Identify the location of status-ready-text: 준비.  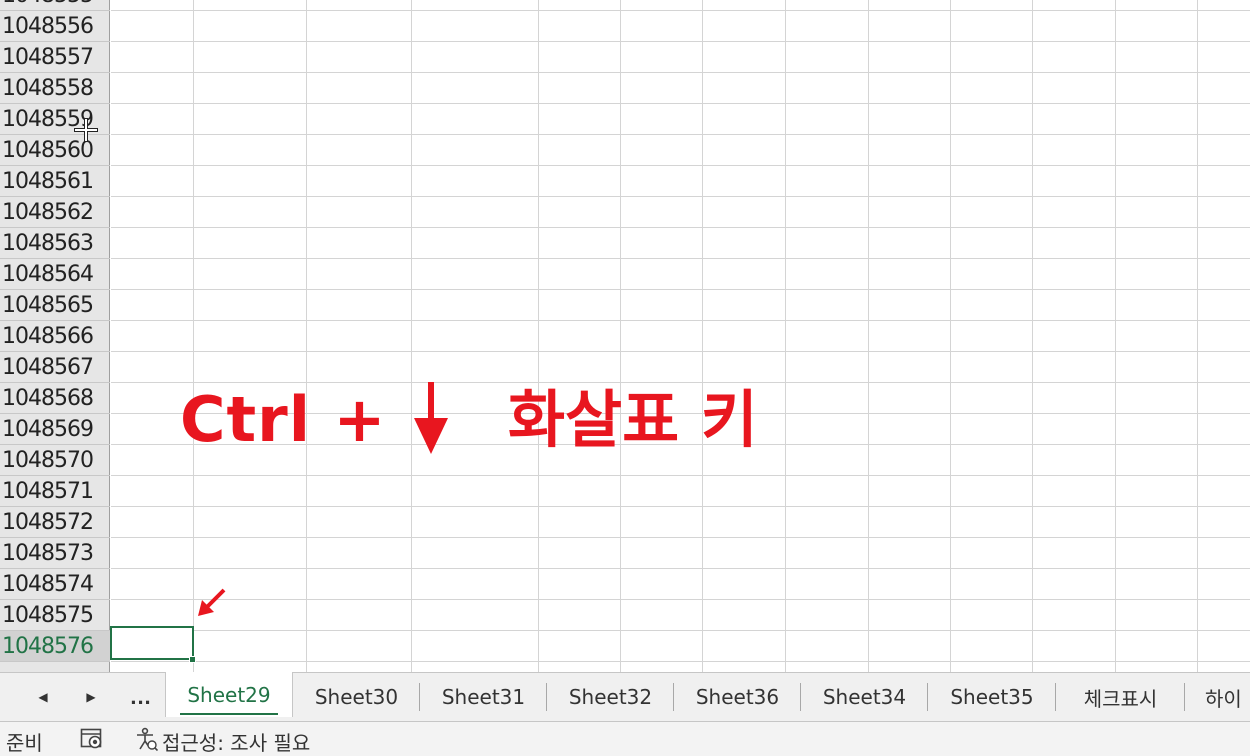
(24, 743).